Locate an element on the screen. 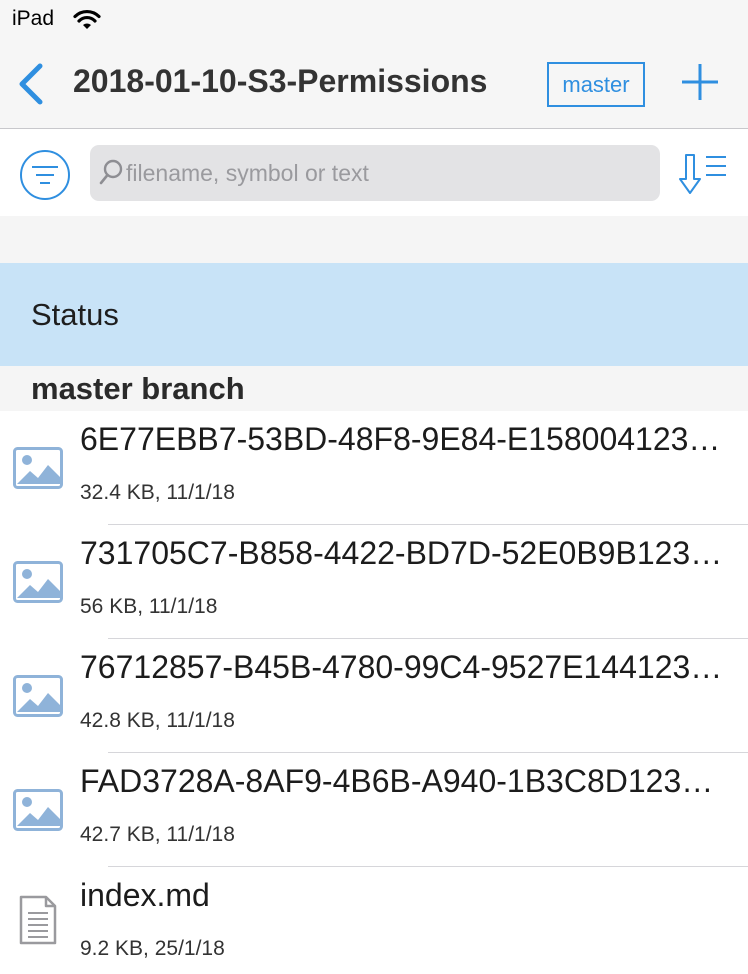  search-icon is located at coordinates (111, 172).